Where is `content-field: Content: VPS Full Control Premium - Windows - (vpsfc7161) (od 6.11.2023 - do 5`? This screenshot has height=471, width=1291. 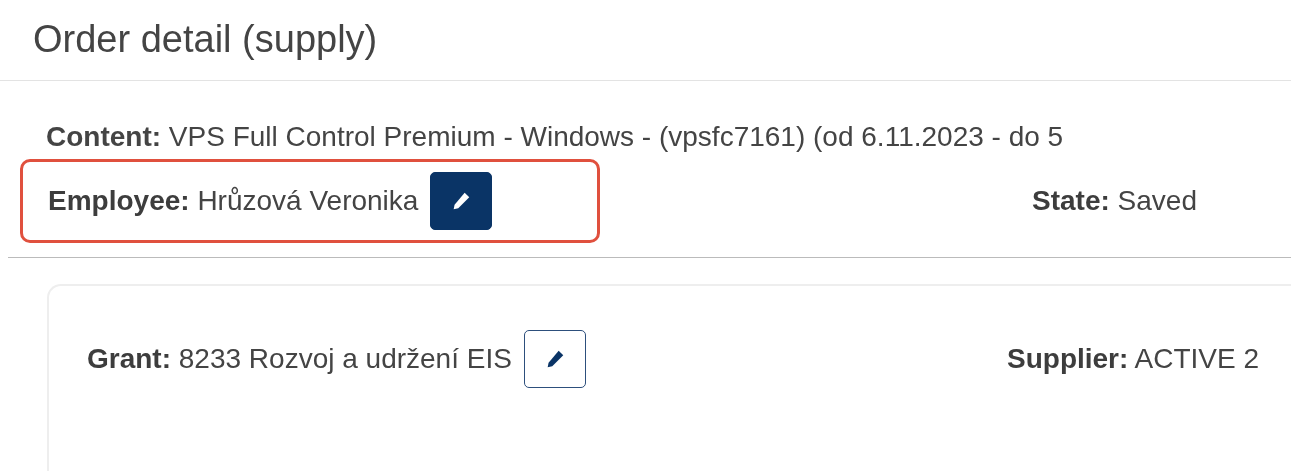 content-field: Content: VPS Full Control Premium - Windows - (vpsfc7161) (od 6.11.2023 - do 5 is located at coordinates (655, 137).